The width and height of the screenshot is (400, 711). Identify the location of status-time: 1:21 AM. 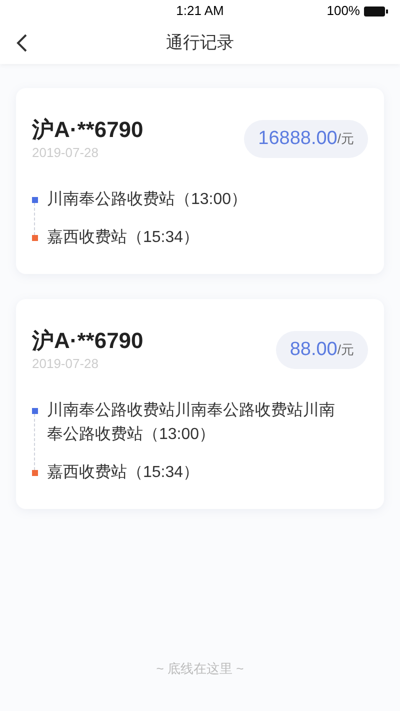
(200, 11).